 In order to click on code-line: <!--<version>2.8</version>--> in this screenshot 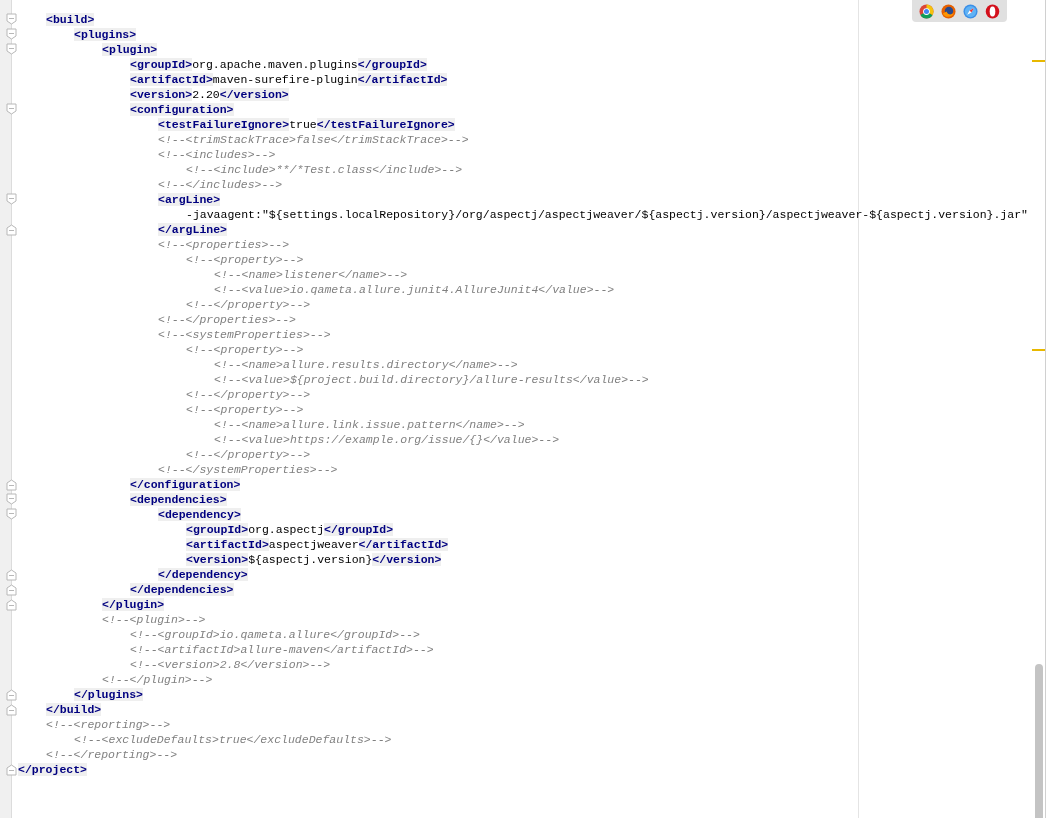, I will do `click(230, 664)`.